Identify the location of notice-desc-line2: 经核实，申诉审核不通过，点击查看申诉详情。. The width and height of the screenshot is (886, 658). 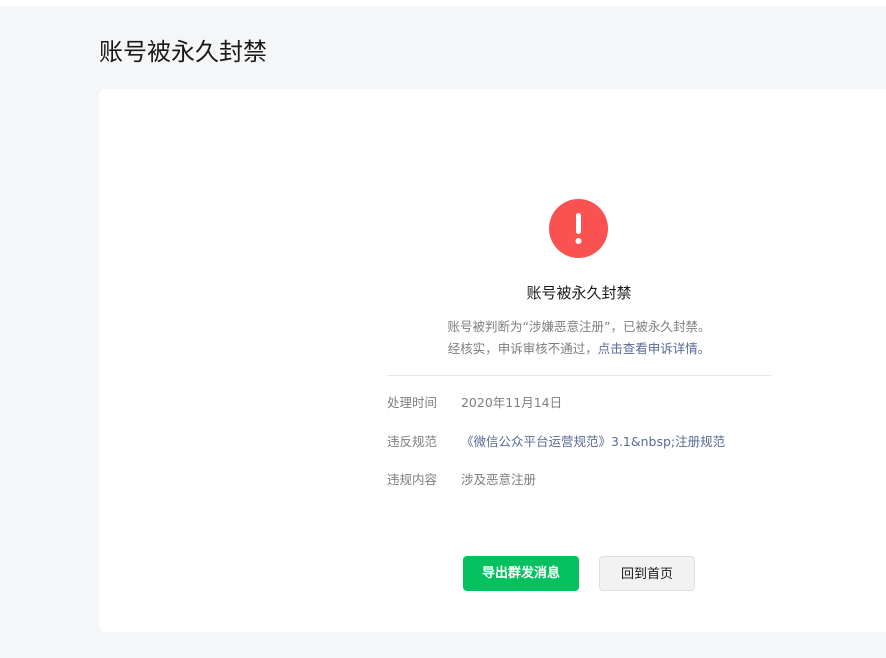
(579, 349).